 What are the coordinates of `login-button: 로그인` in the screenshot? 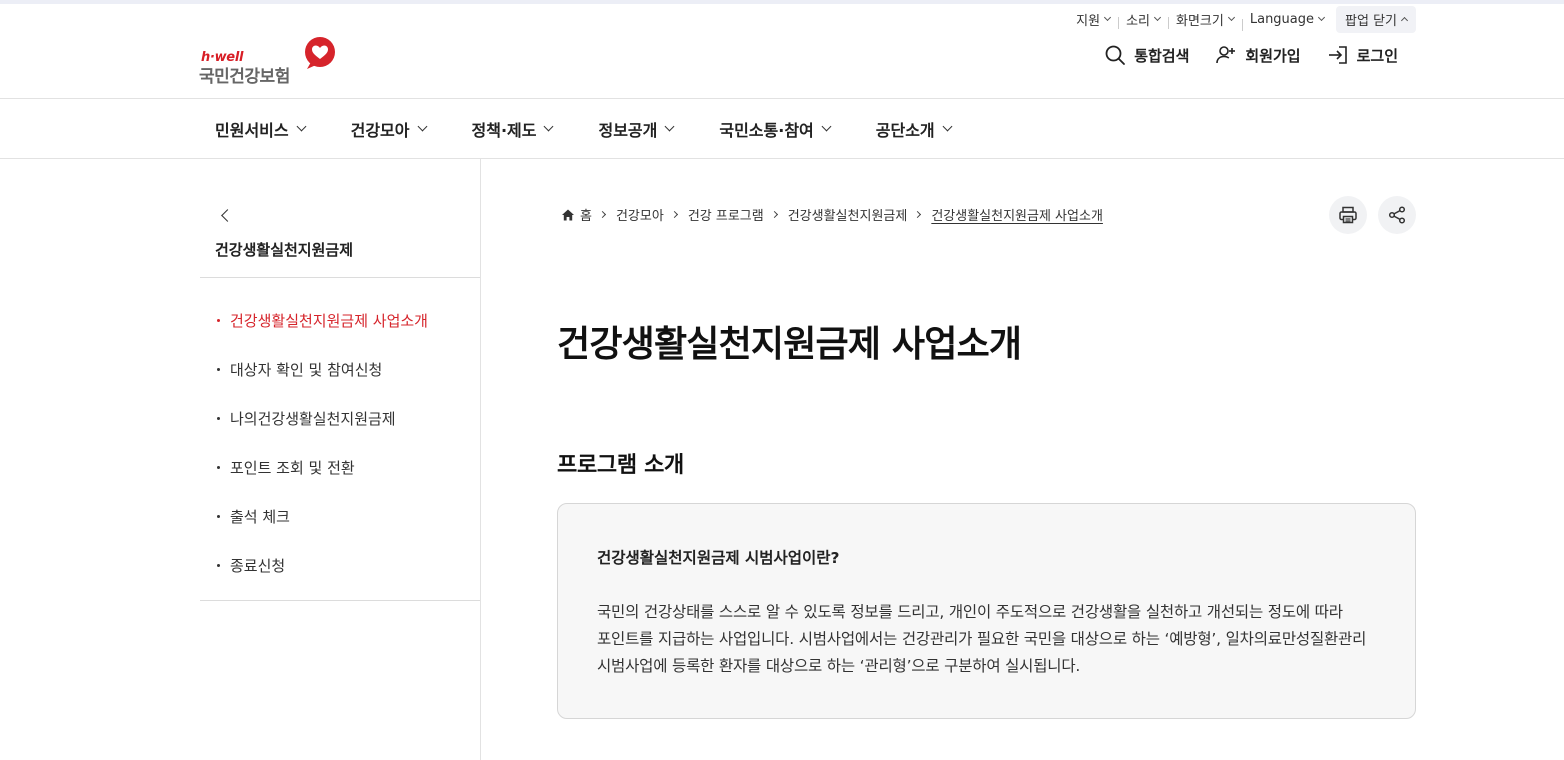 It's located at (1362, 55).